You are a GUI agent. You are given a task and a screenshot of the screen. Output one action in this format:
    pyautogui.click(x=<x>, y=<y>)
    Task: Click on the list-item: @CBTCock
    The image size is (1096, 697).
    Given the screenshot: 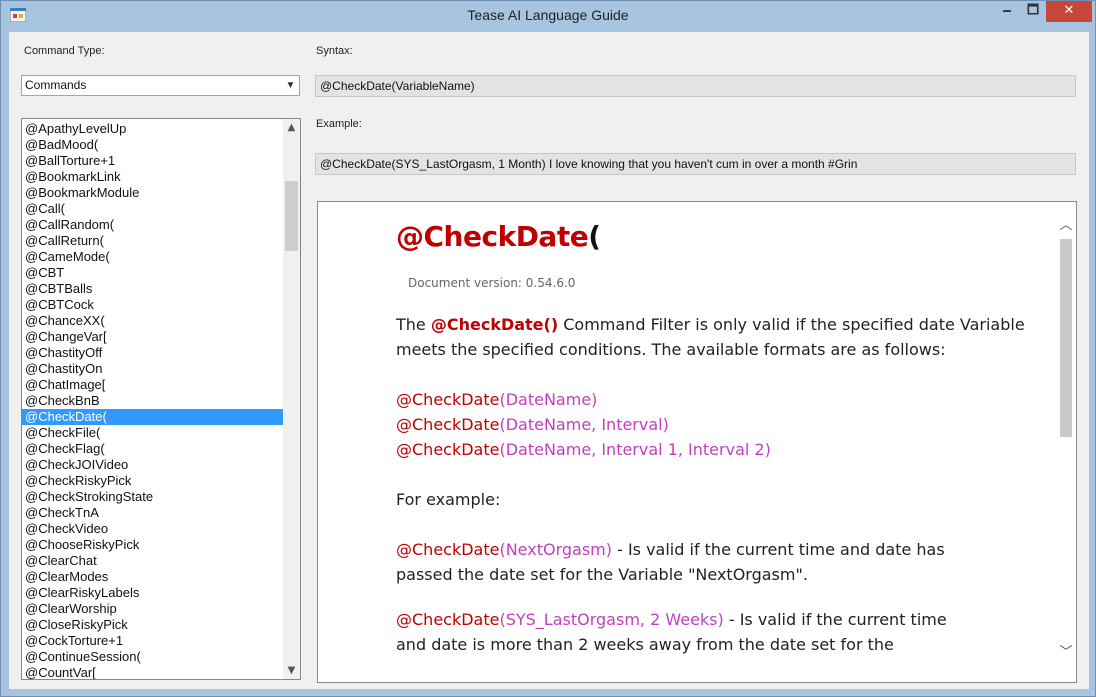 What is the action you would take?
    pyautogui.click(x=153, y=305)
    